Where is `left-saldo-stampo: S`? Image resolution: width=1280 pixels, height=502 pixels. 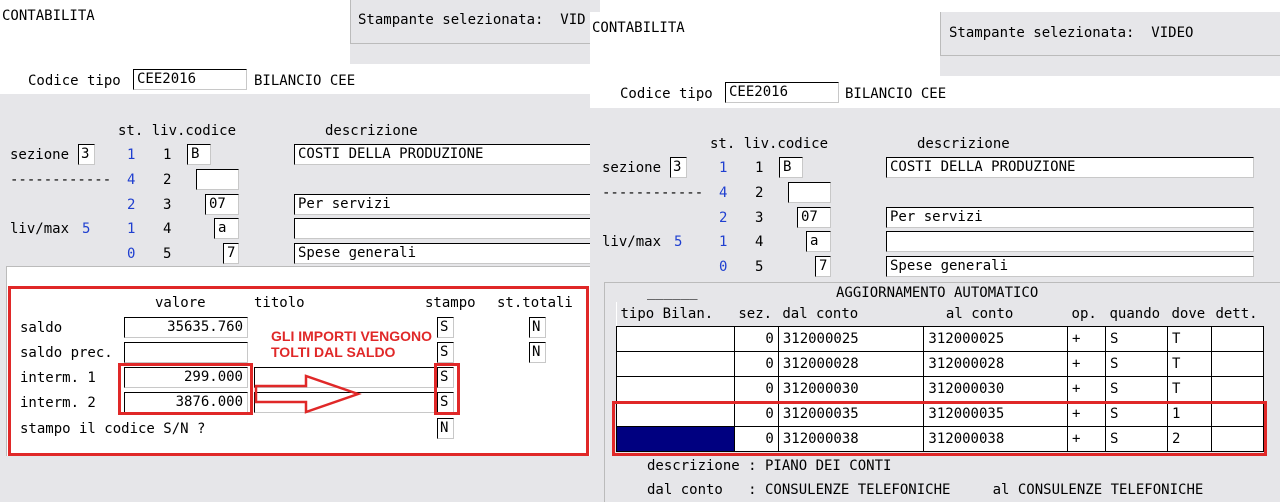
left-saldo-stampo: S is located at coordinates (445, 327).